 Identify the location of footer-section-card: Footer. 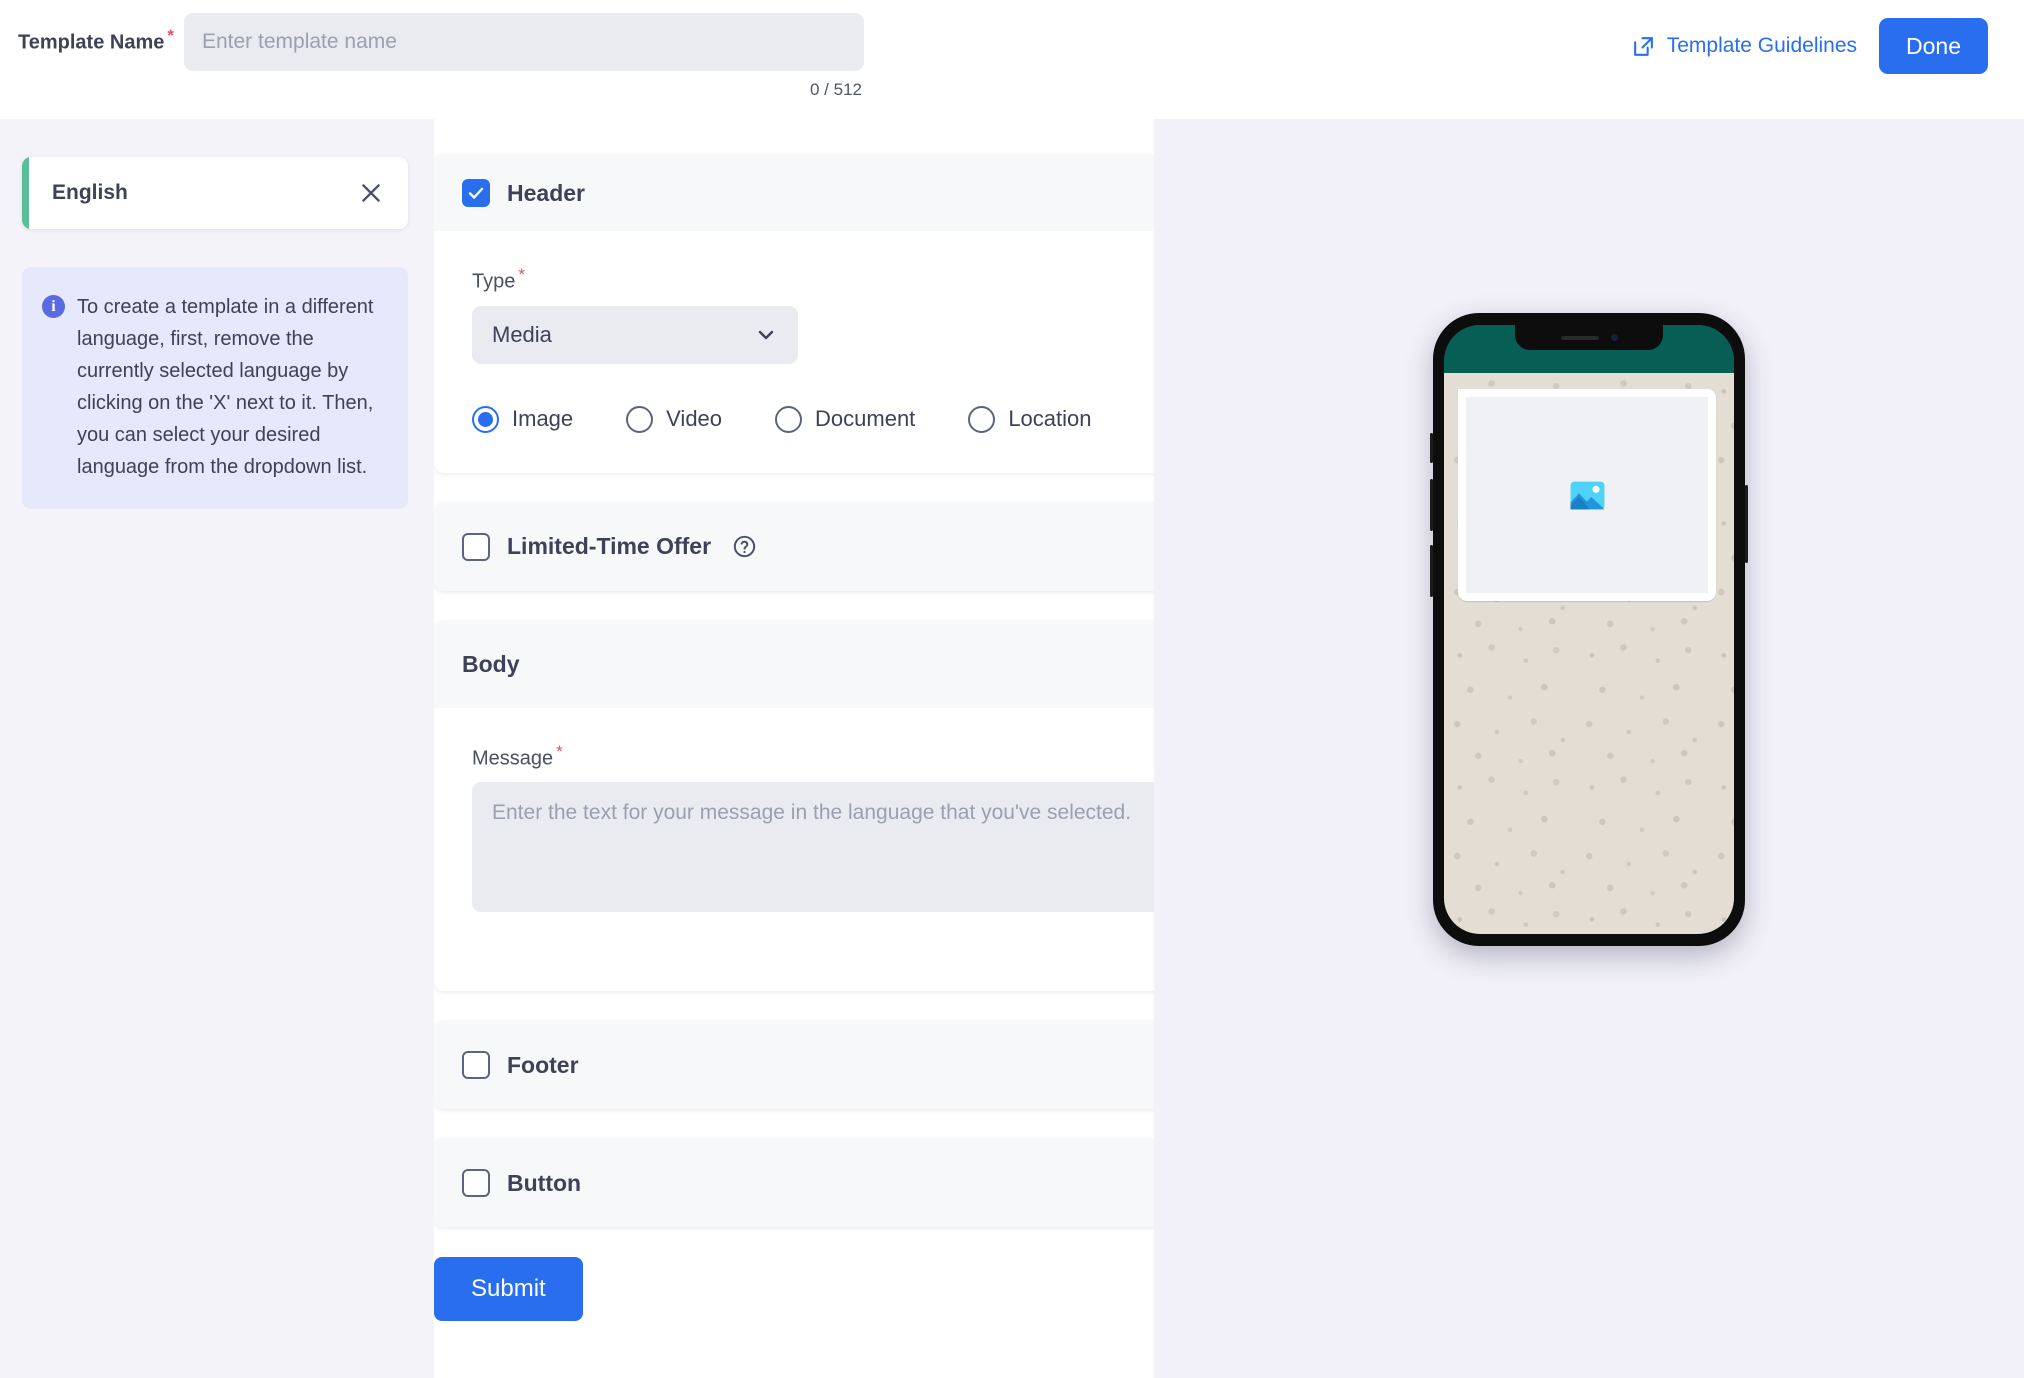
(794, 1065).